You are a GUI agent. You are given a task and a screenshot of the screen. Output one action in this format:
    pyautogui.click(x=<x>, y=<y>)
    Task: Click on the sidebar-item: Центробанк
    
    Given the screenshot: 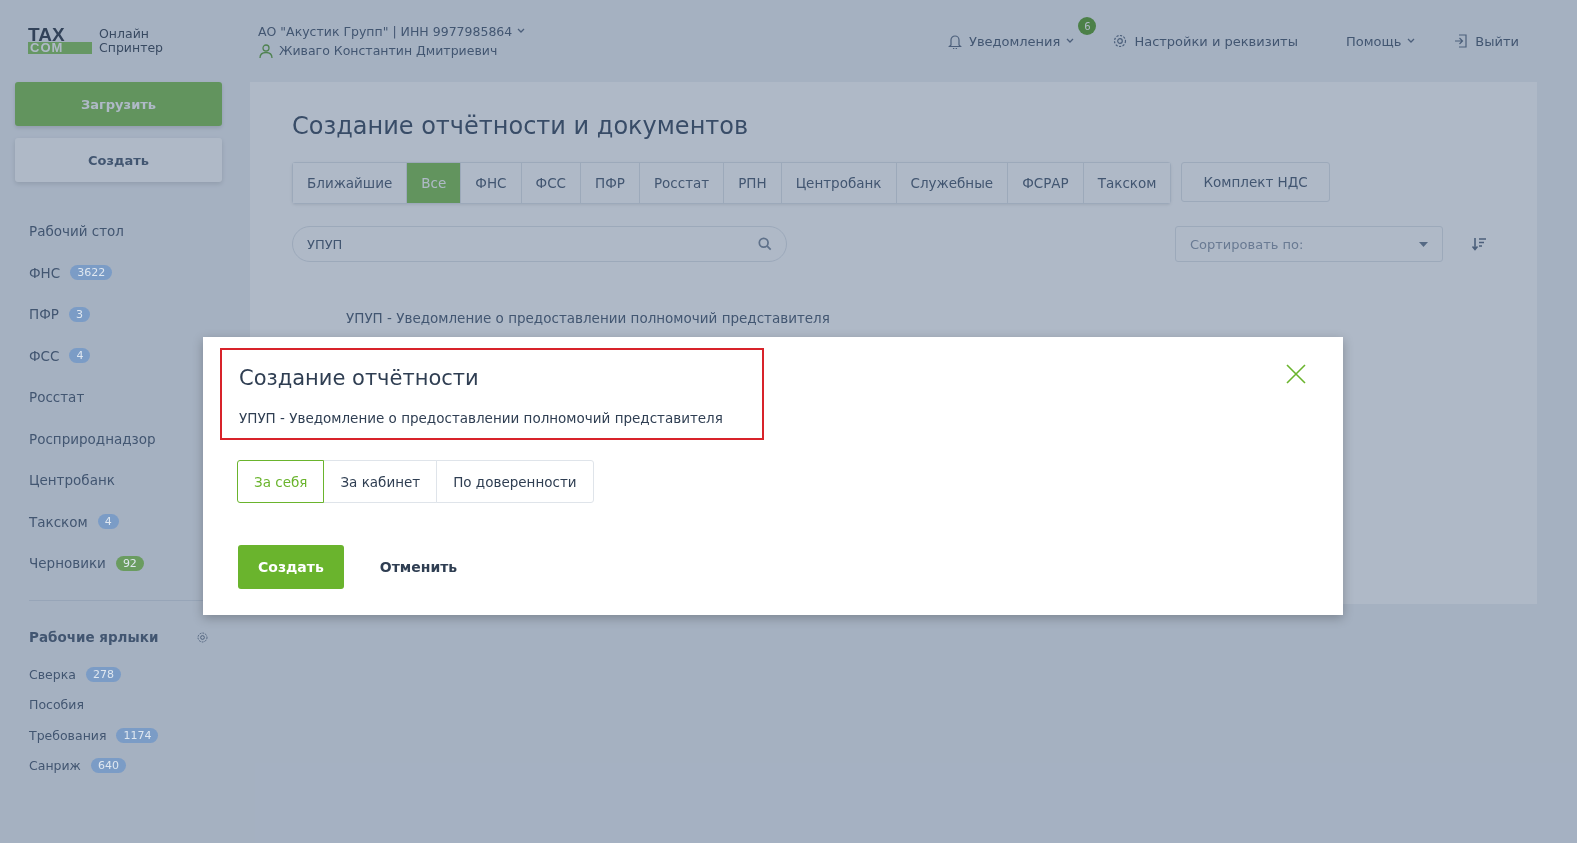 What is the action you would take?
    pyautogui.click(x=72, y=480)
    